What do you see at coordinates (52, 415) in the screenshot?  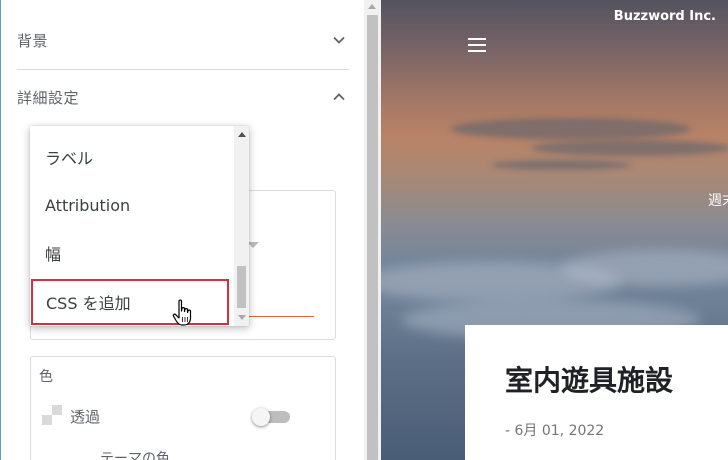 I see `transparent-checker-icon` at bounding box center [52, 415].